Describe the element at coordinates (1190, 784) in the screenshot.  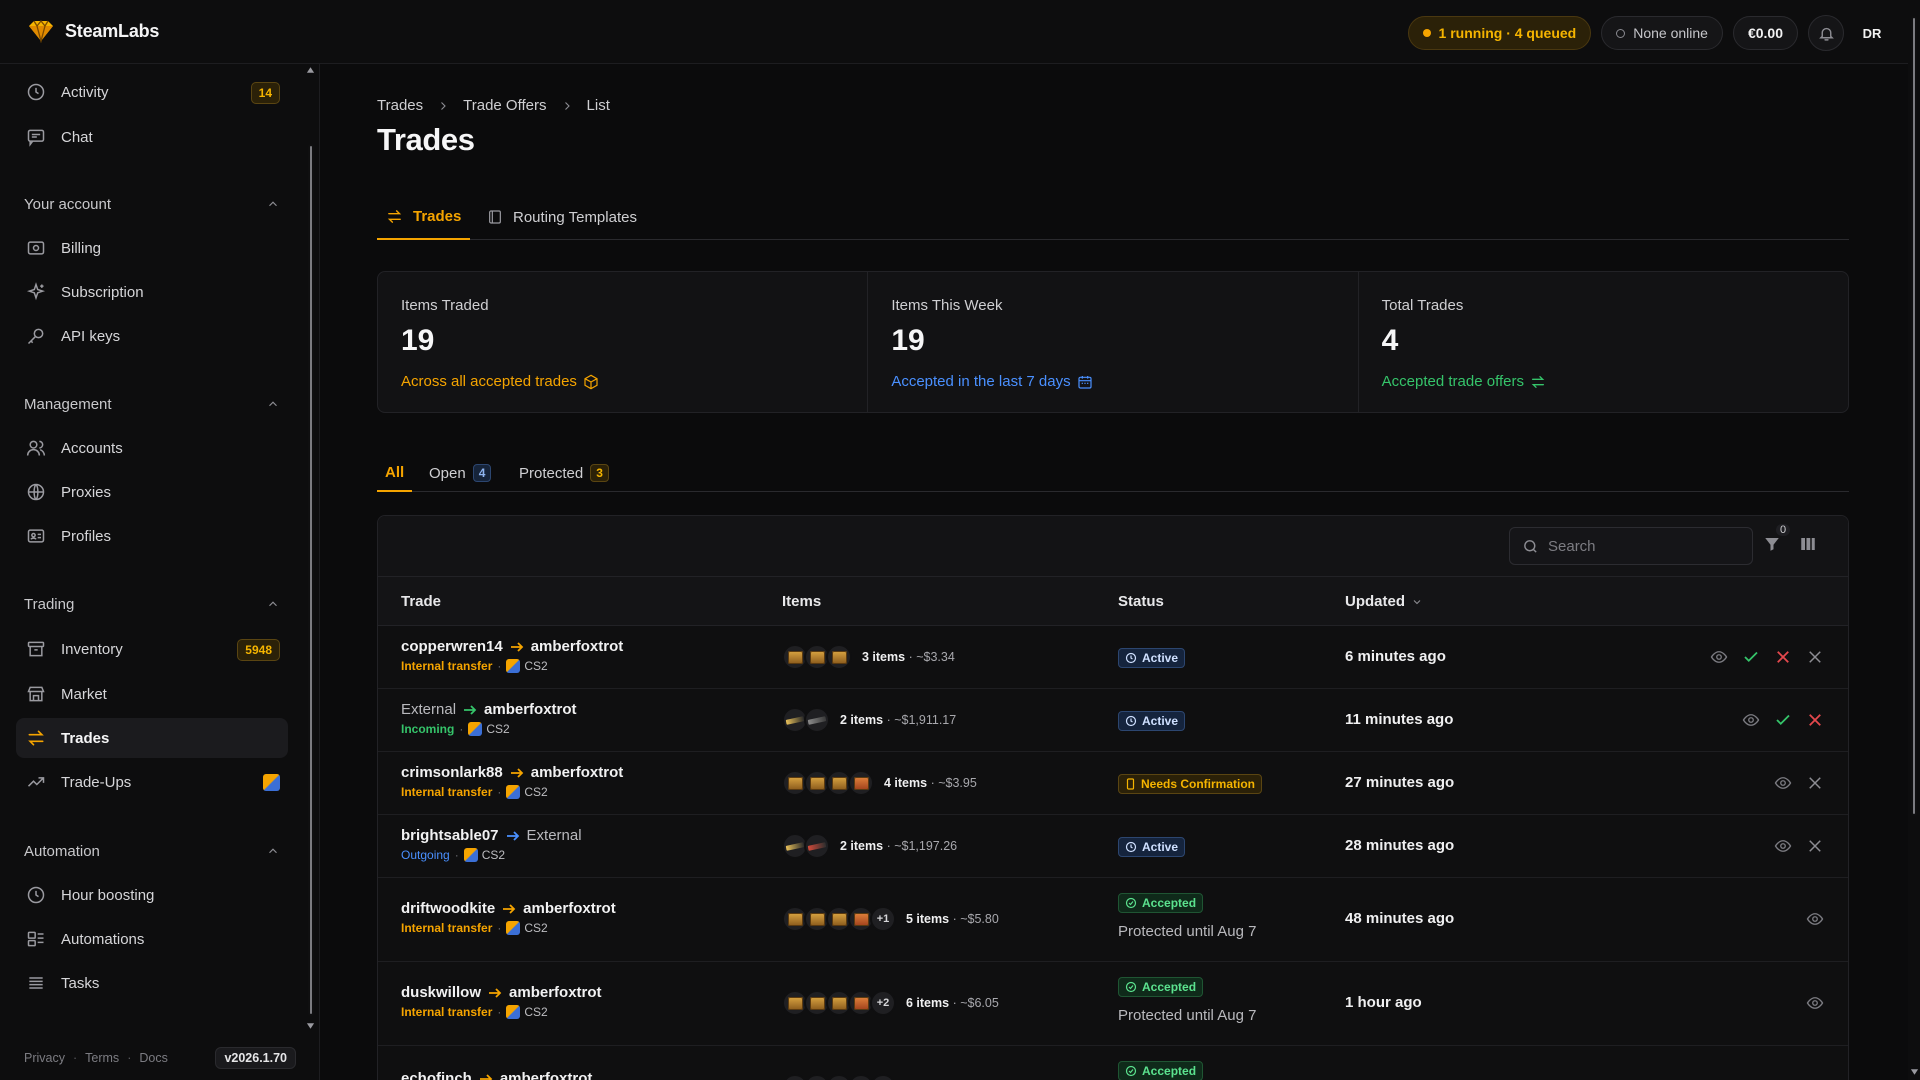
I see `status-badge: Needs Confirmation` at that location.